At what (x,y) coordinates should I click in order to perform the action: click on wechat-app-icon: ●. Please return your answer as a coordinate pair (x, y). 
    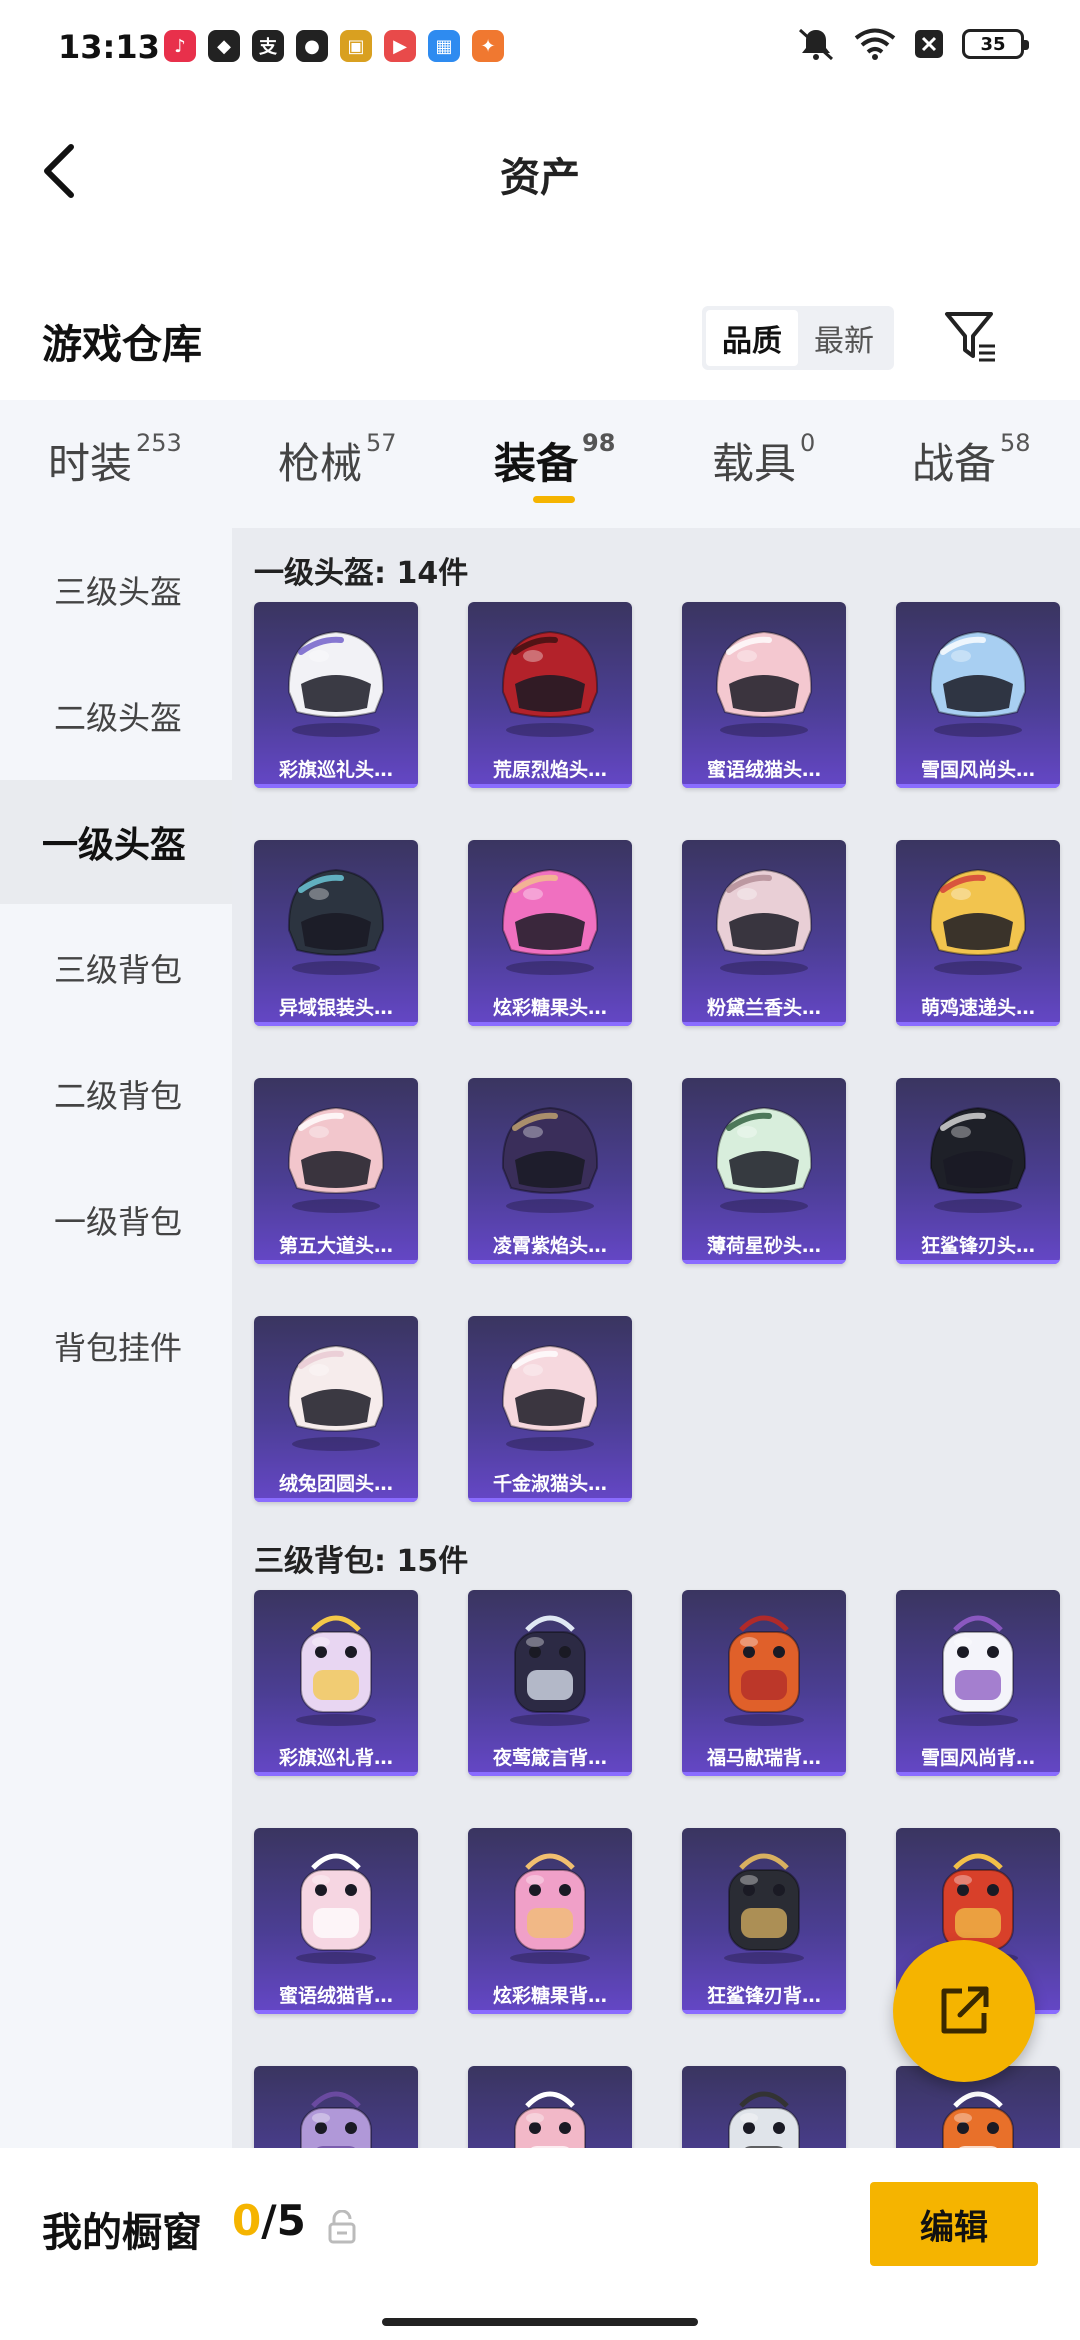
    Looking at the image, I should click on (312, 46).